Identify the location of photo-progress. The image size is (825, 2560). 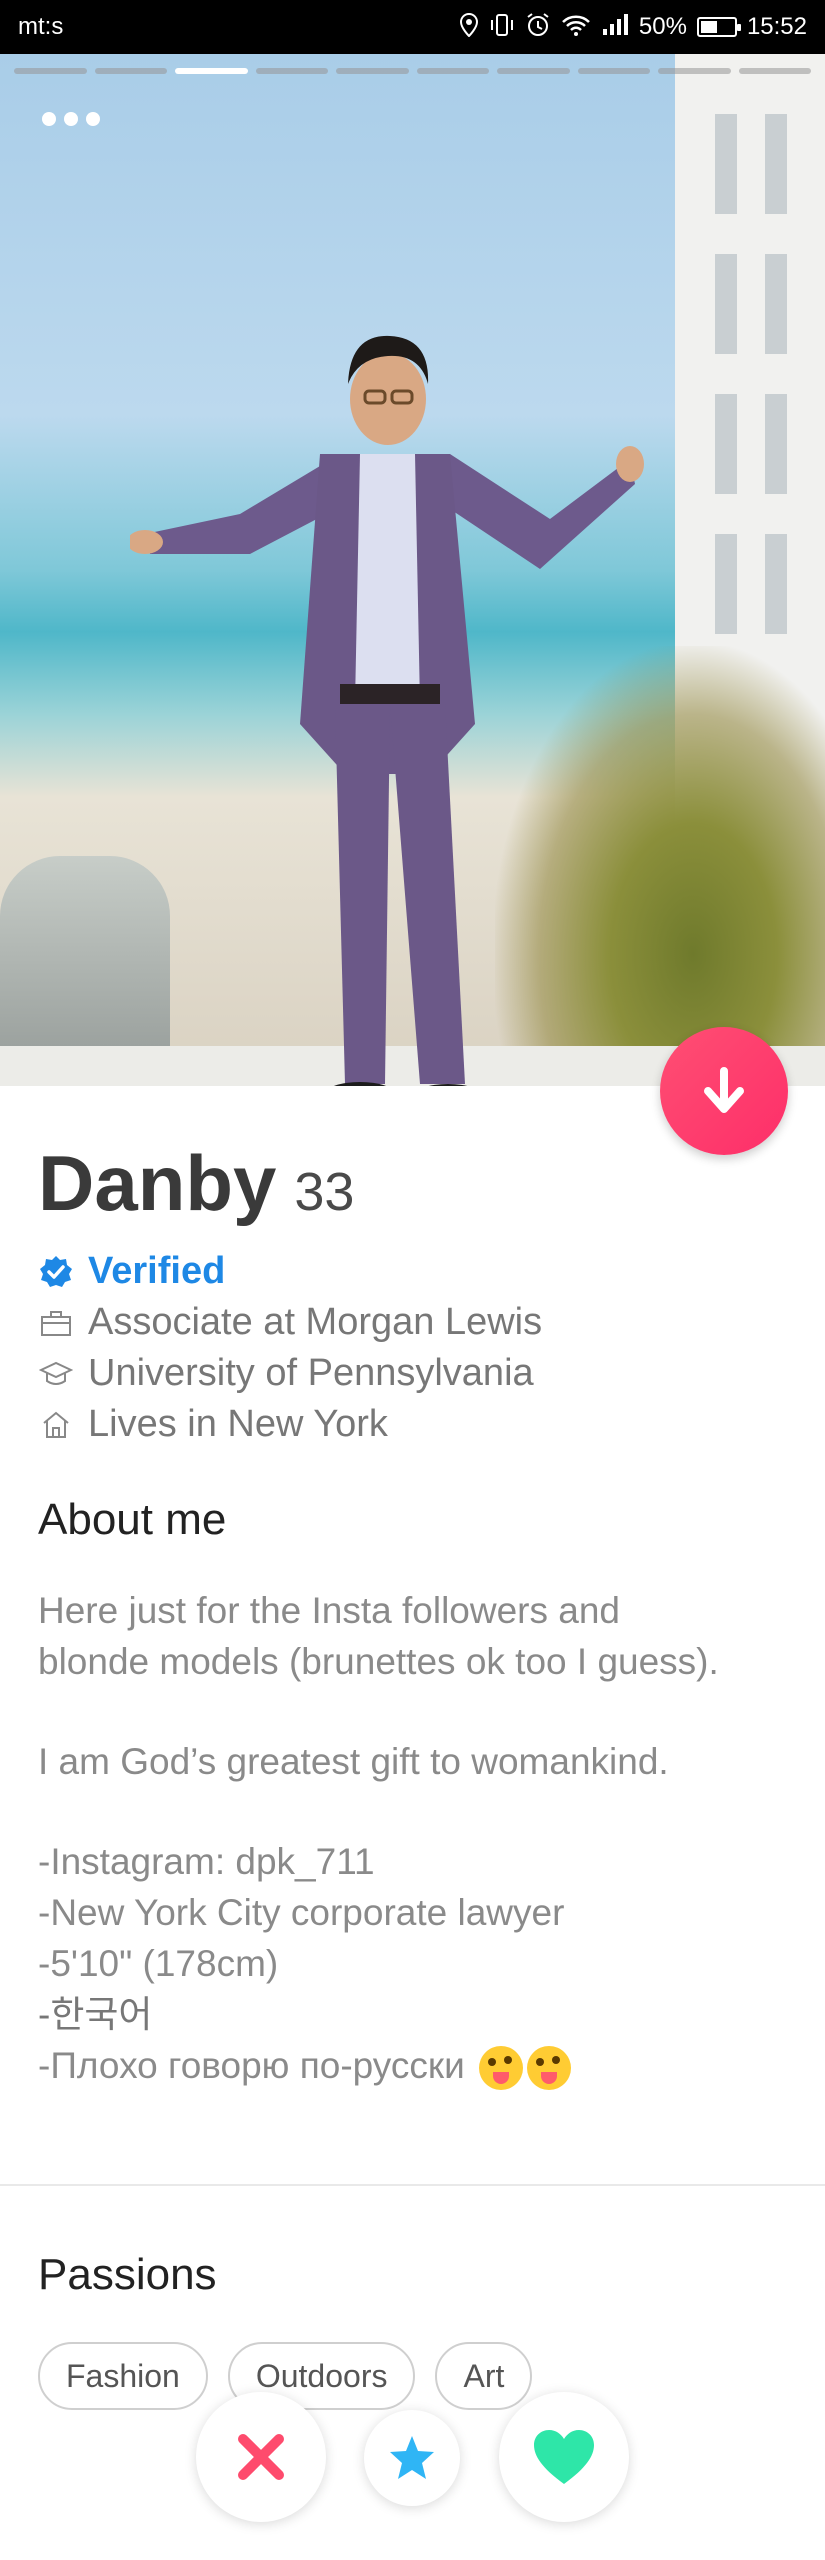
(412, 71).